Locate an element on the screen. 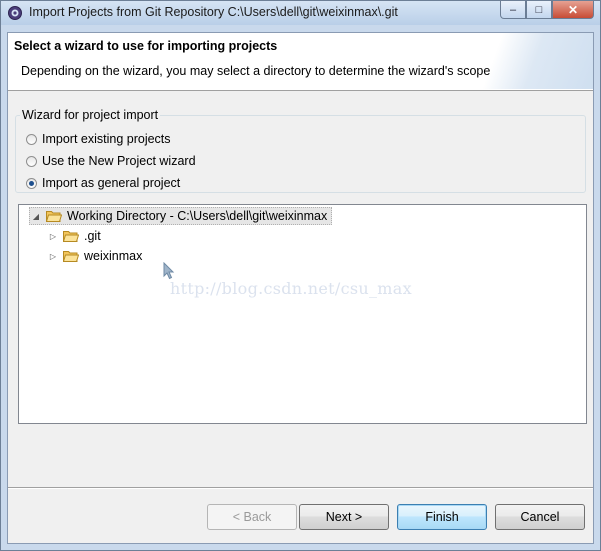 The height and width of the screenshot is (551, 601). radio-import-as-general-project: Import as general project is located at coordinates (103, 183).